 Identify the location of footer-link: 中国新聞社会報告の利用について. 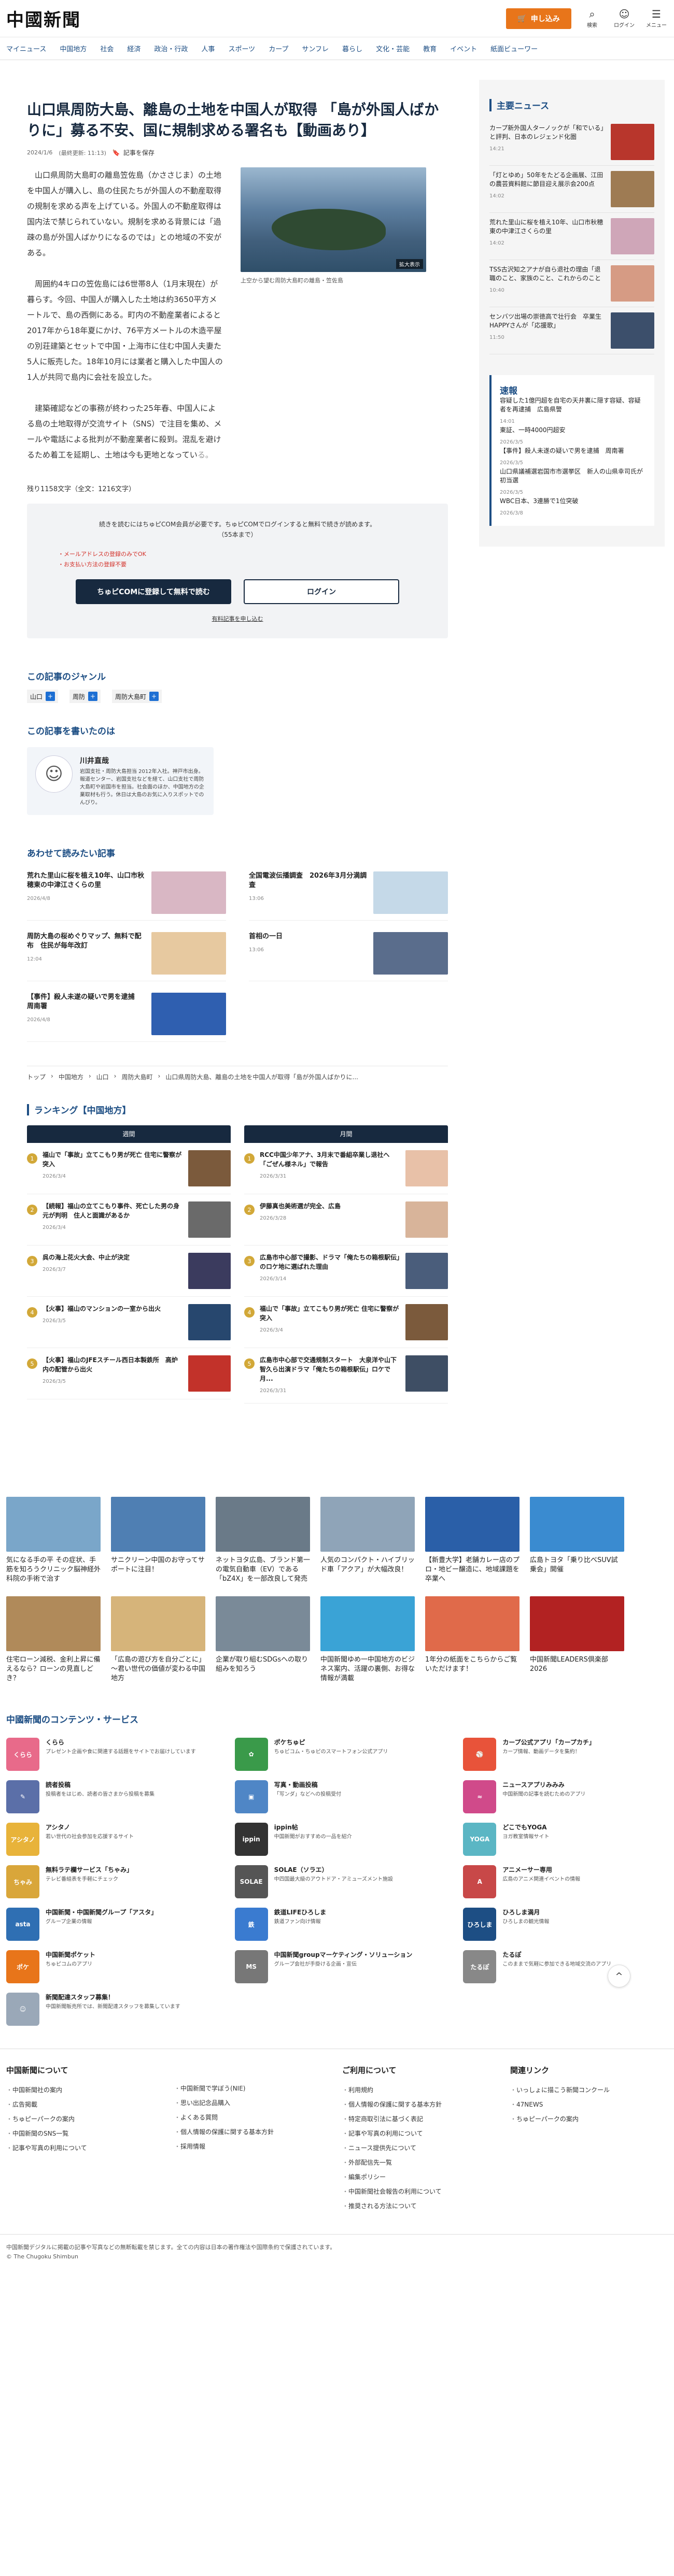
(421, 2191).